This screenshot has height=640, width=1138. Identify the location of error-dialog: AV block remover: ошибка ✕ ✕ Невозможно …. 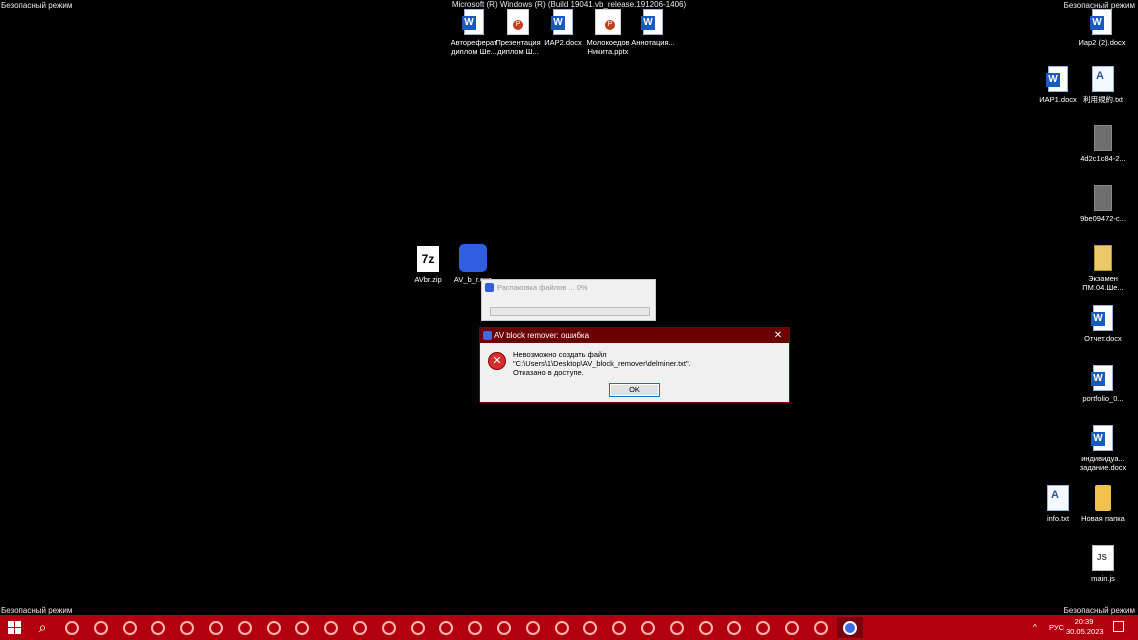
(634, 365).